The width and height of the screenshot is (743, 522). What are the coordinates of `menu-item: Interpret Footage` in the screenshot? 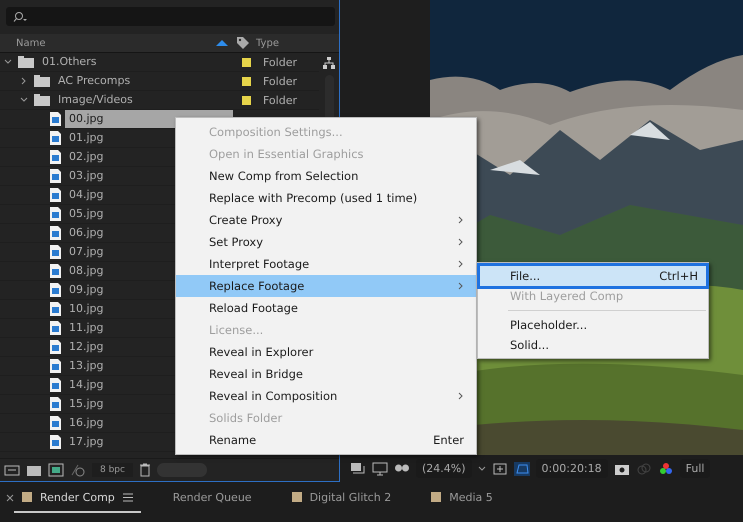 It's located at (326, 264).